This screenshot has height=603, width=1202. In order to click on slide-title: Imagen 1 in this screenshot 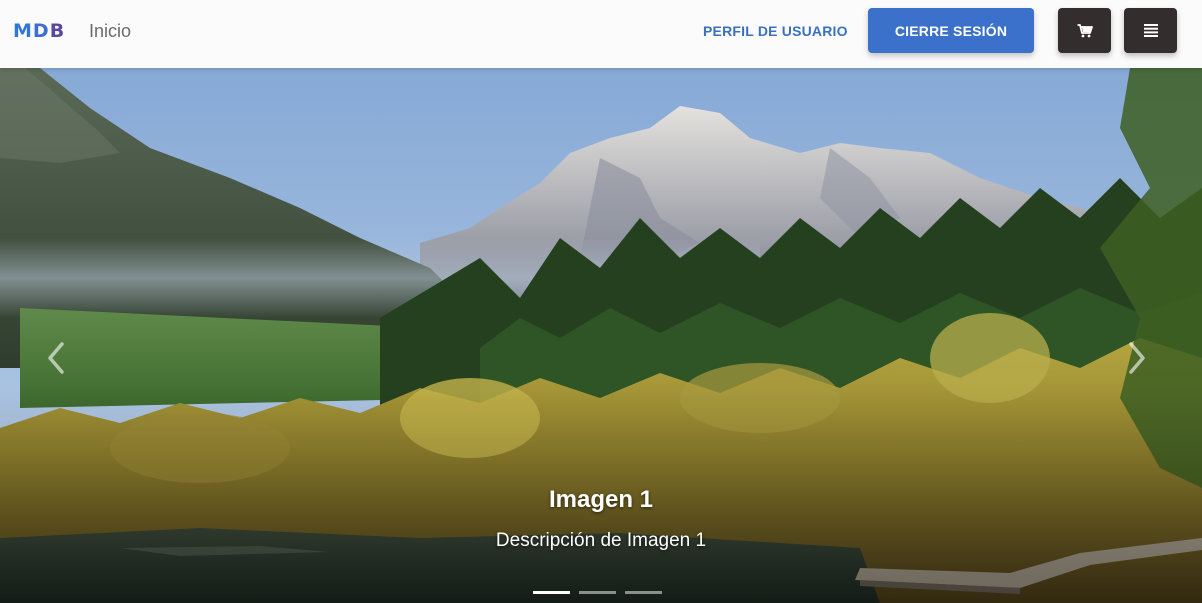, I will do `click(601, 499)`.